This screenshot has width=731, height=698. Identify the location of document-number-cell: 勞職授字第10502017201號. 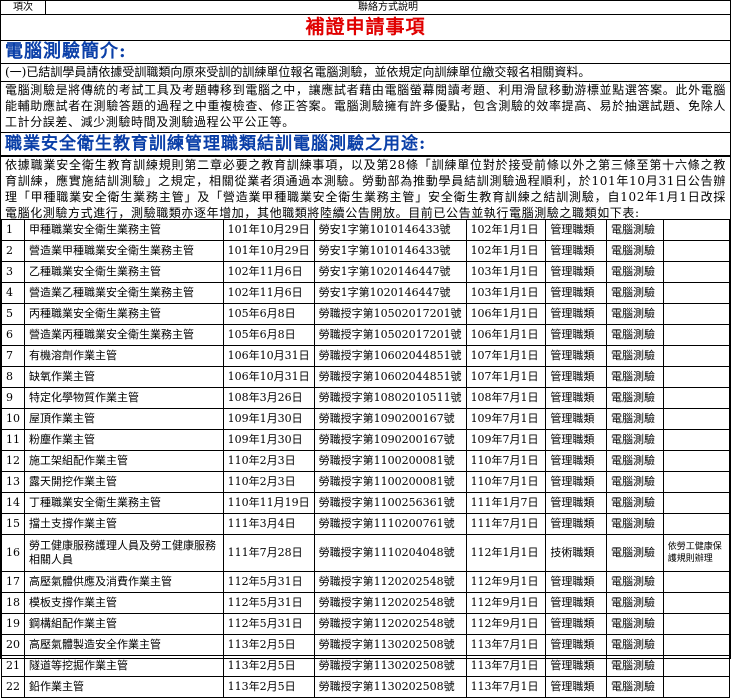
(390, 335).